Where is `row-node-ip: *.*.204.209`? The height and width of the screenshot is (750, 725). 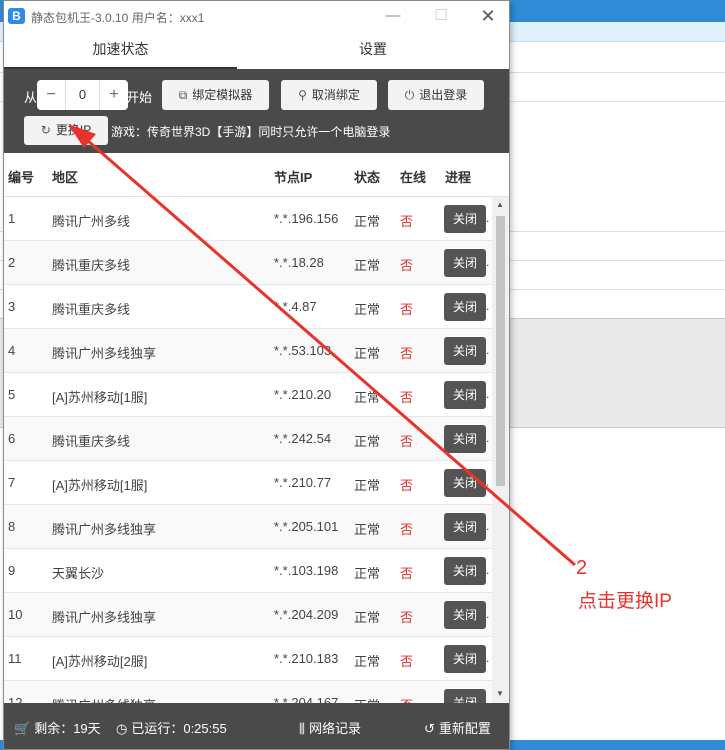
row-node-ip: *.*.204.209 is located at coordinates (306, 614).